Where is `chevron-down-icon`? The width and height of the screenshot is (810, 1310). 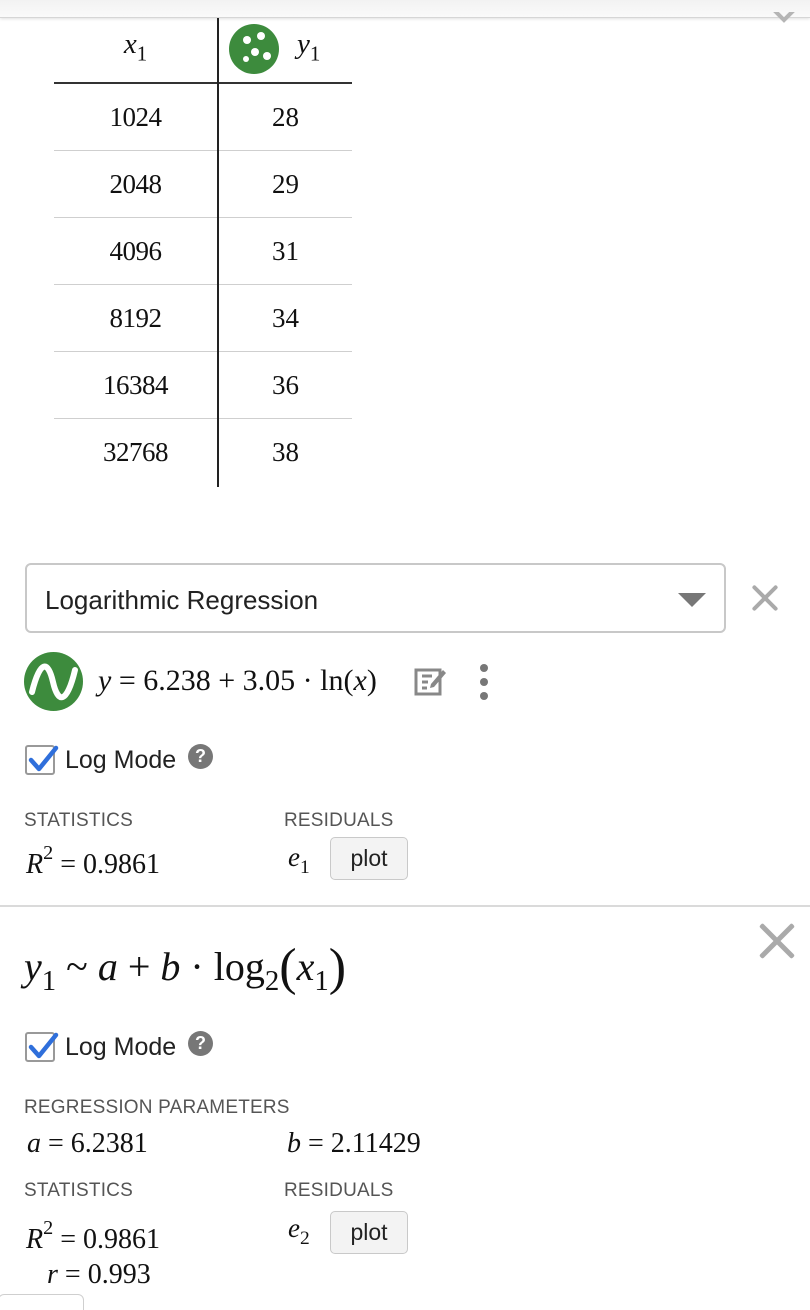 chevron-down-icon is located at coordinates (692, 600).